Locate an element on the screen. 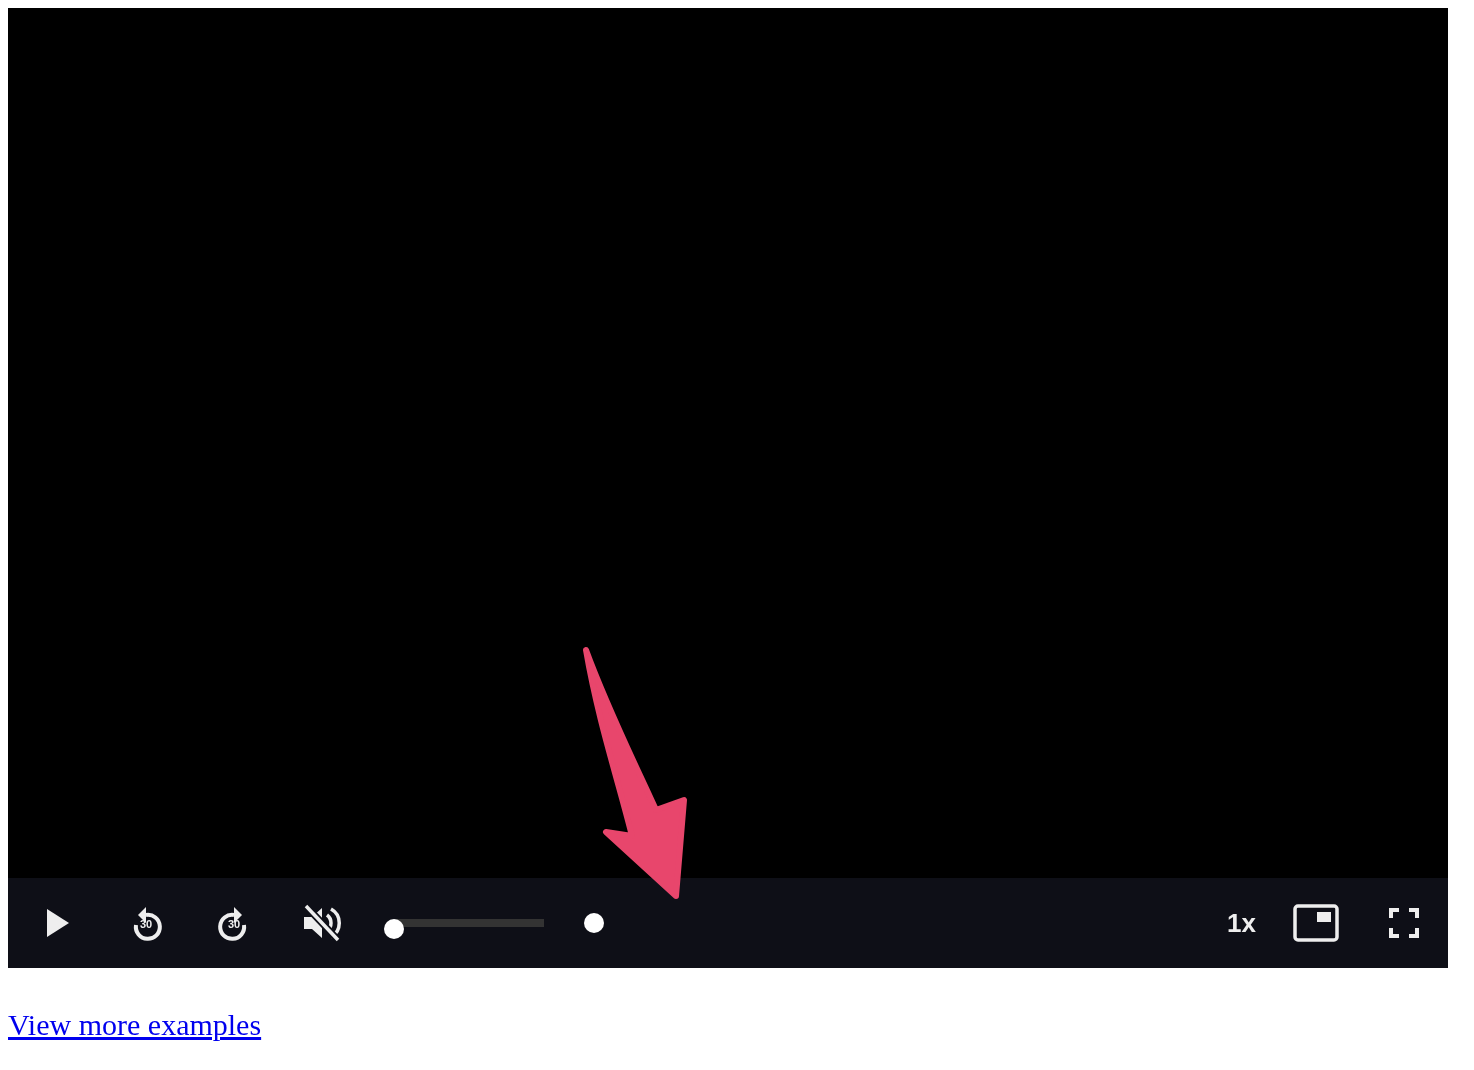 The height and width of the screenshot is (1070, 1474). skip-forward-button: 30 is located at coordinates (234, 923).